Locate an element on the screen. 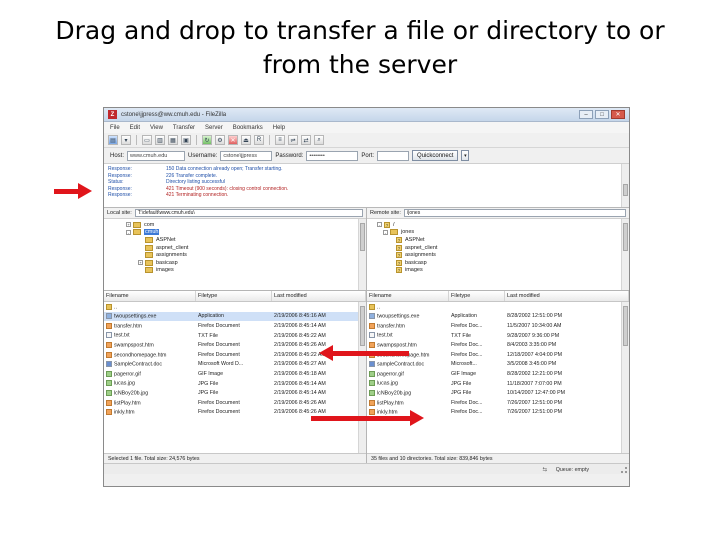 This screenshot has height=540, width=720. log-scrollbar is located at coordinates (625, 185).